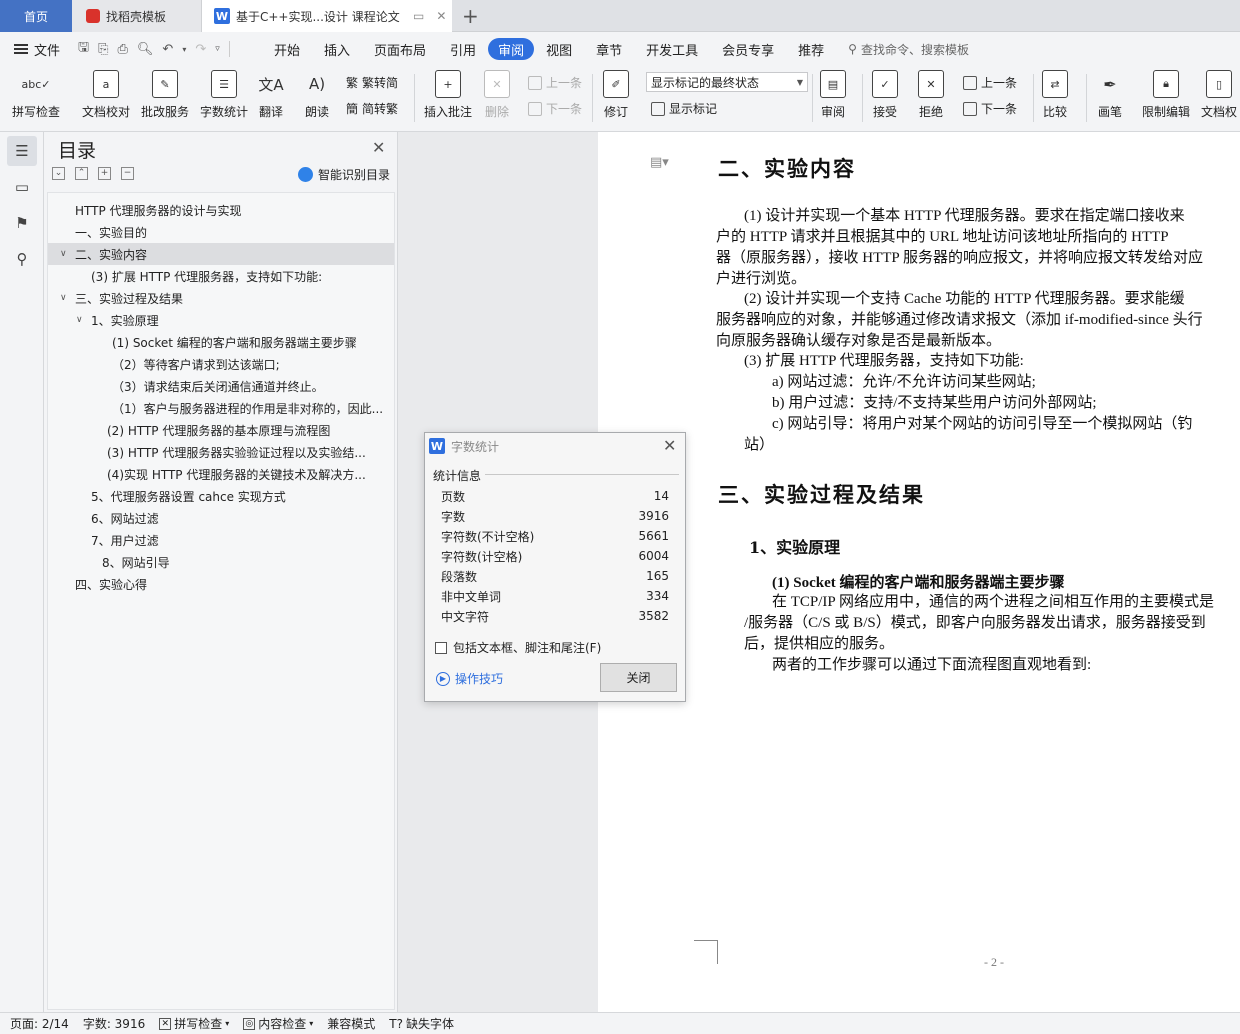 The width and height of the screenshot is (1240, 1034). I want to click on translate-button: 文A 翻译, so click(271, 95).